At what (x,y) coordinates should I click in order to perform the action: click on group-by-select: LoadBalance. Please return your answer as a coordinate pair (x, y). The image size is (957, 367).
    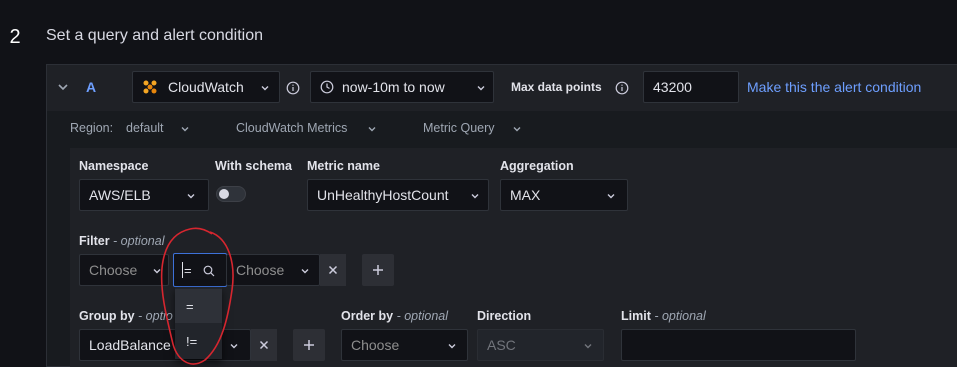
    Looking at the image, I should click on (165, 345).